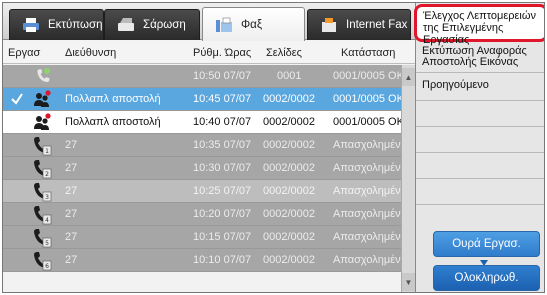 The width and height of the screenshot is (547, 295). I want to click on internet-fax-icon, so click(329, 25).